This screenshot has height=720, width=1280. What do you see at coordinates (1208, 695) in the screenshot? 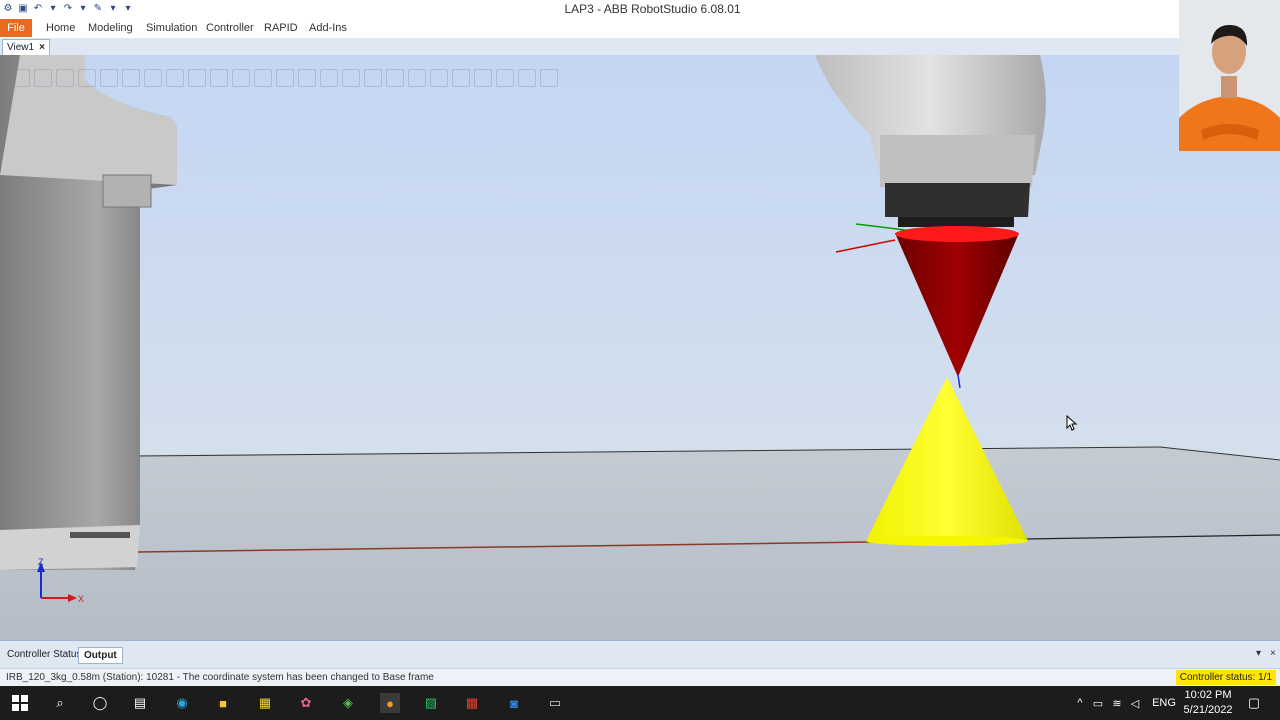
I see `clock-time: 10:02 PM` at bounding box center [1208, 695].